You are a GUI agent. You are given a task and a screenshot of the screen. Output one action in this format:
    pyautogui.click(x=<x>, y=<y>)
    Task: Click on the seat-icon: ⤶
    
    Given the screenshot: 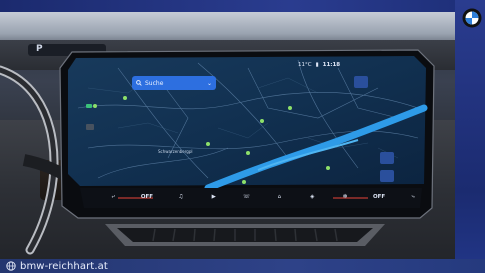 What is the action you would take?
    pyautogui.click(x=113, y=197)
    